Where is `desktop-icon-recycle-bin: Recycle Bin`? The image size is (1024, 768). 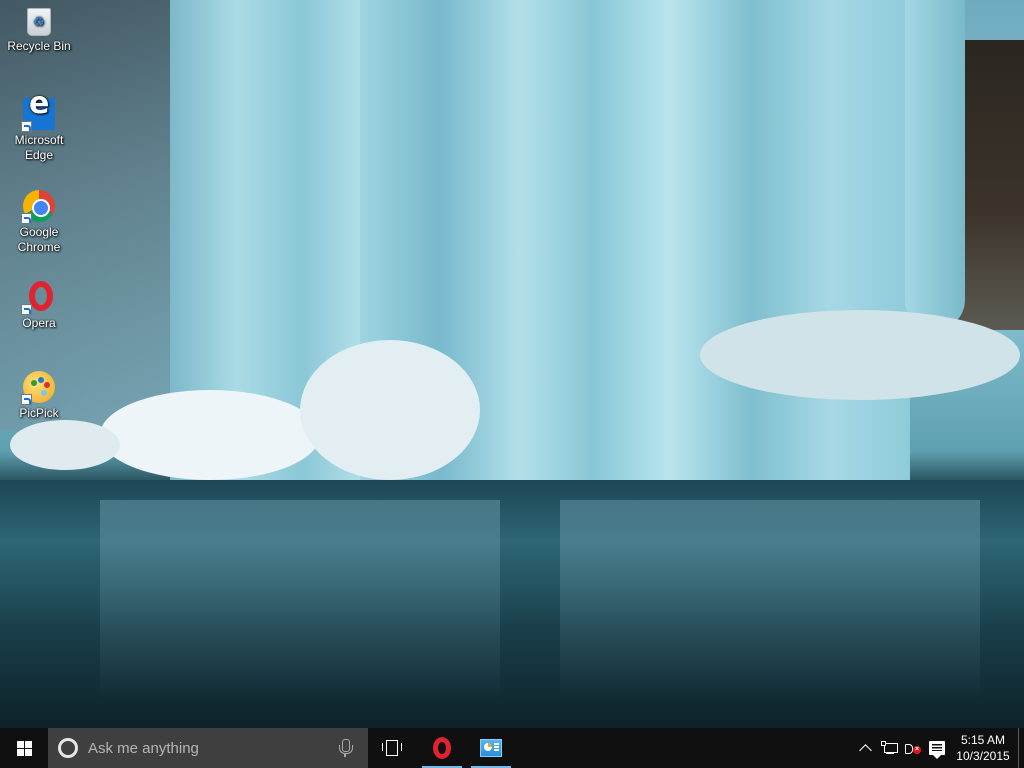 desktop-icon-recycle-bin: Recycle Bin is located at coordinates (39, 31).